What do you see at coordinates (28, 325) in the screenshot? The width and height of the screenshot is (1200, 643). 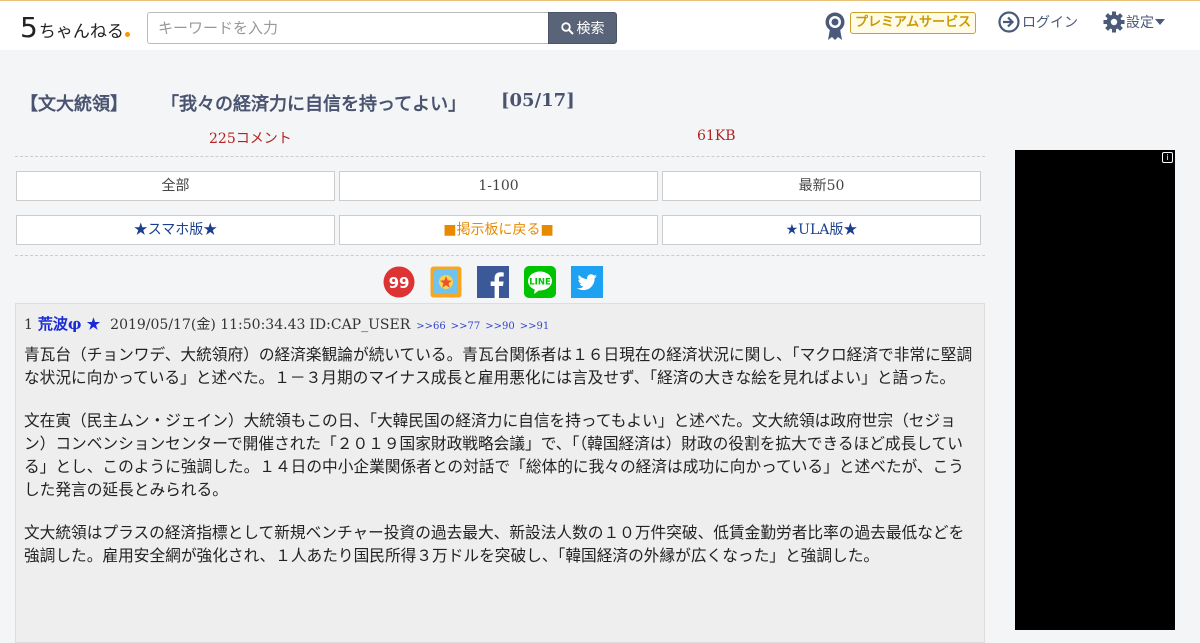 I see `post-number: 1` at bounding box center [28, 325].